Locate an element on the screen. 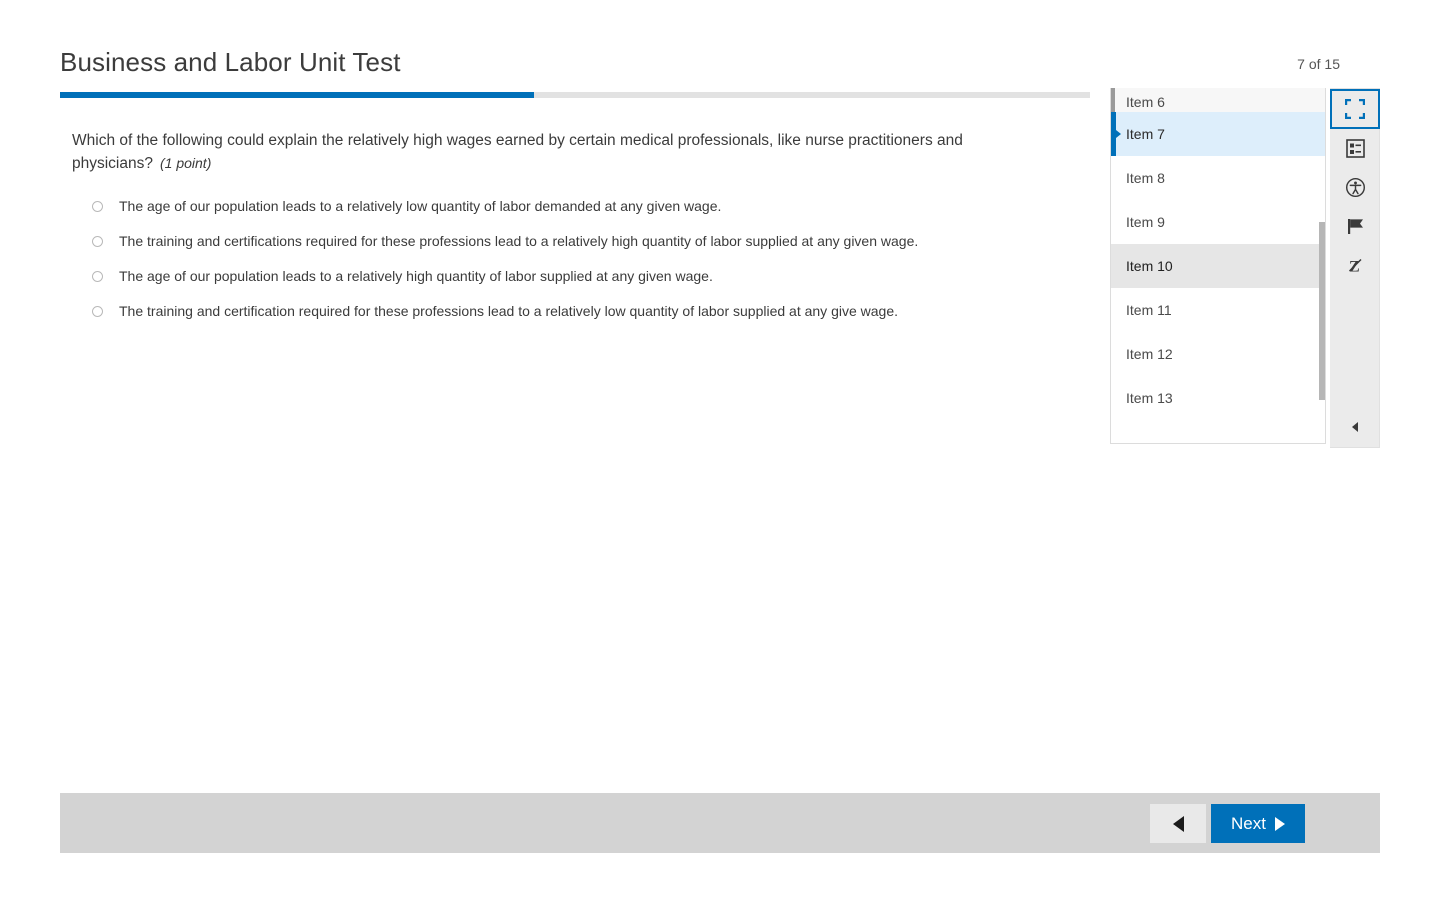 This screenshot has width=1440, height=900. tool-rail: Z is located at coordinates (1355, 268).